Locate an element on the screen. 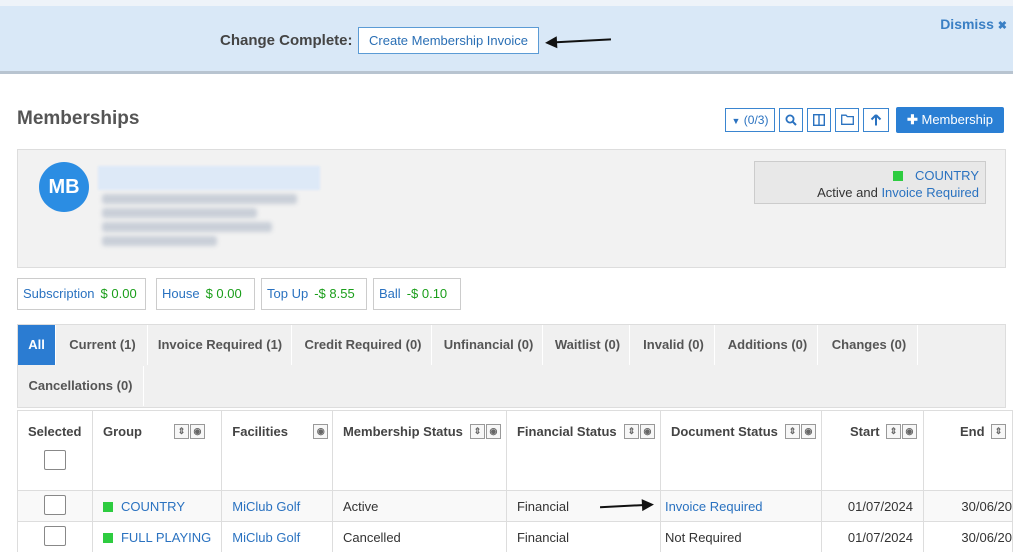  column-header-group: Group ⇕ ◉ is located at coordinates (157, 450).